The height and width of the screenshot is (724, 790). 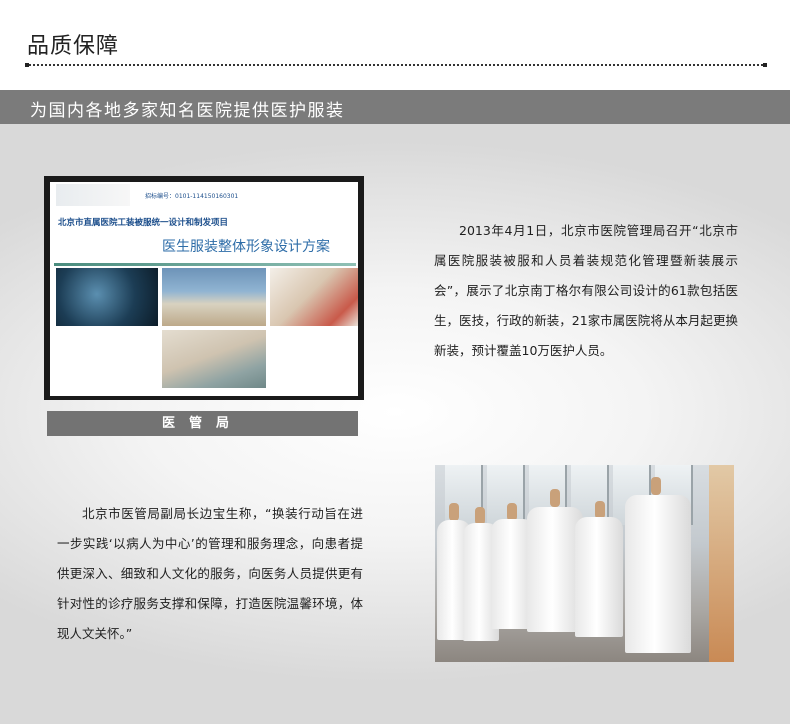 I want to click on title-divider, so click(x=396, y=65).